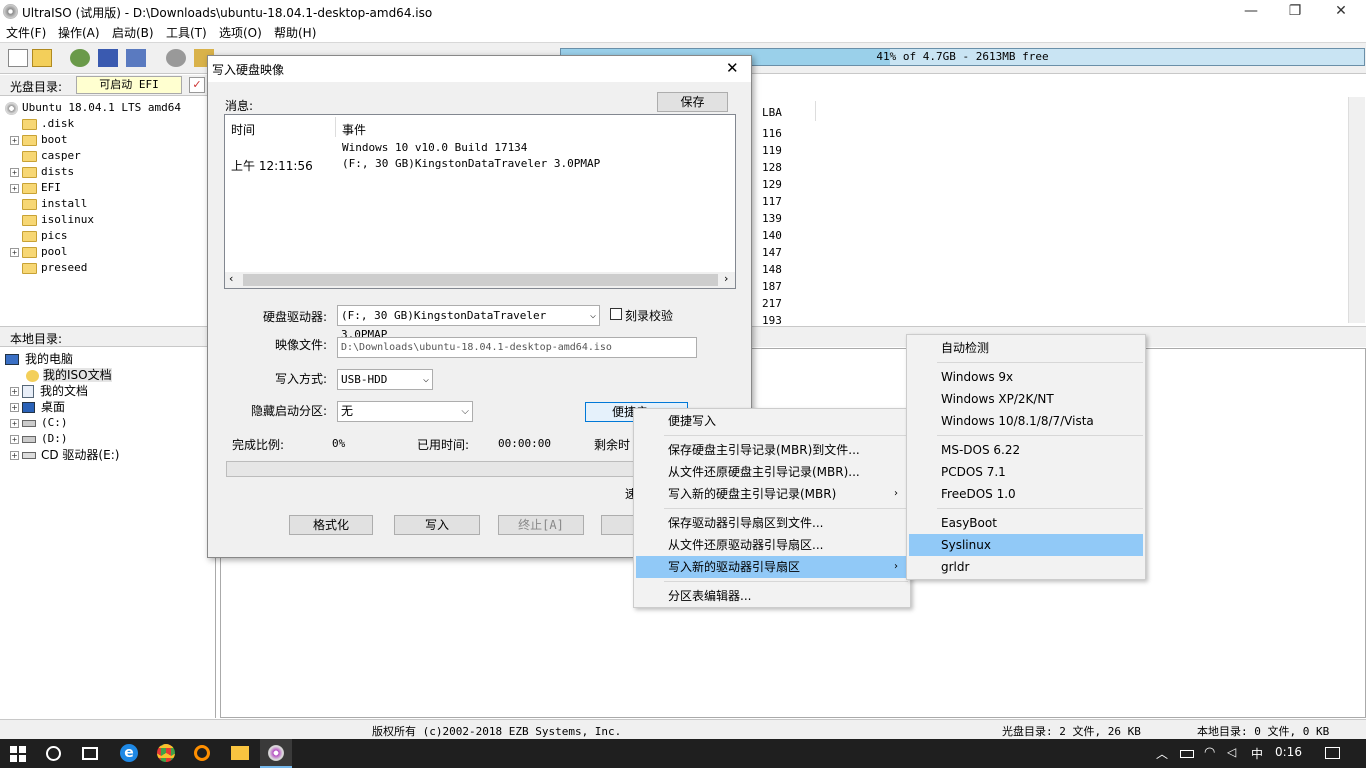 The height and width of the screenshot is (768, 1366). Describe the element at coordinates (1209, 752) in the screenshot. I see `wifi-icon: ◠` at that location.